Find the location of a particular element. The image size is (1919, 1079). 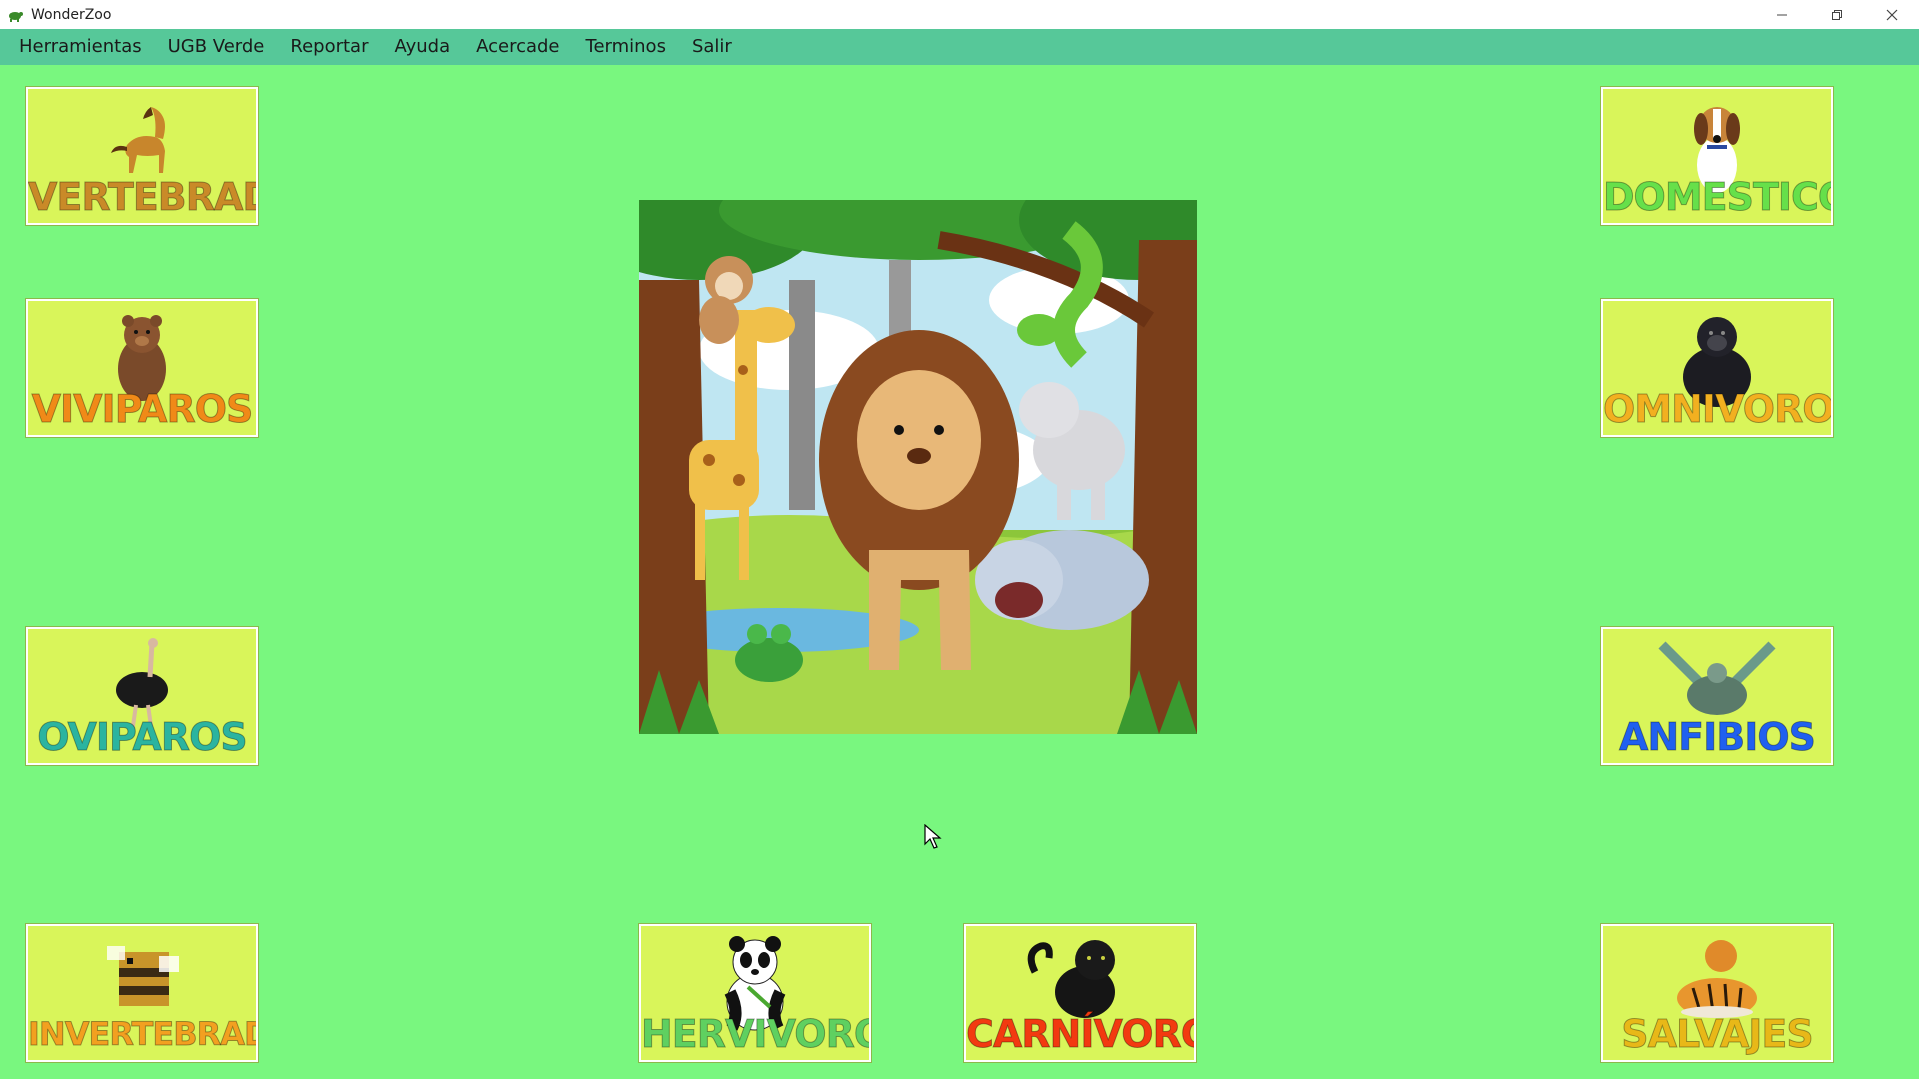

oviparos-label: OVIPAROS is located at coordinates (143, 737).